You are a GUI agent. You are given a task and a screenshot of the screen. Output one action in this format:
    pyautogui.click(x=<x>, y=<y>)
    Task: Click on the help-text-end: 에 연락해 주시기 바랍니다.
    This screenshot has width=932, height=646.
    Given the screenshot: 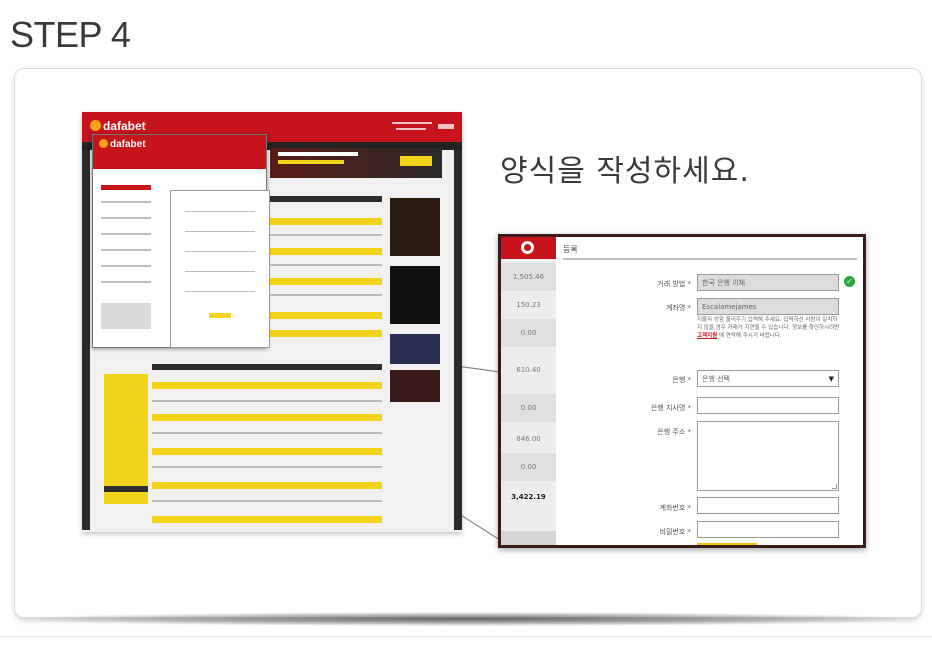 What is the action you would take?
    pyautogui.click(x=750, y=336)
    